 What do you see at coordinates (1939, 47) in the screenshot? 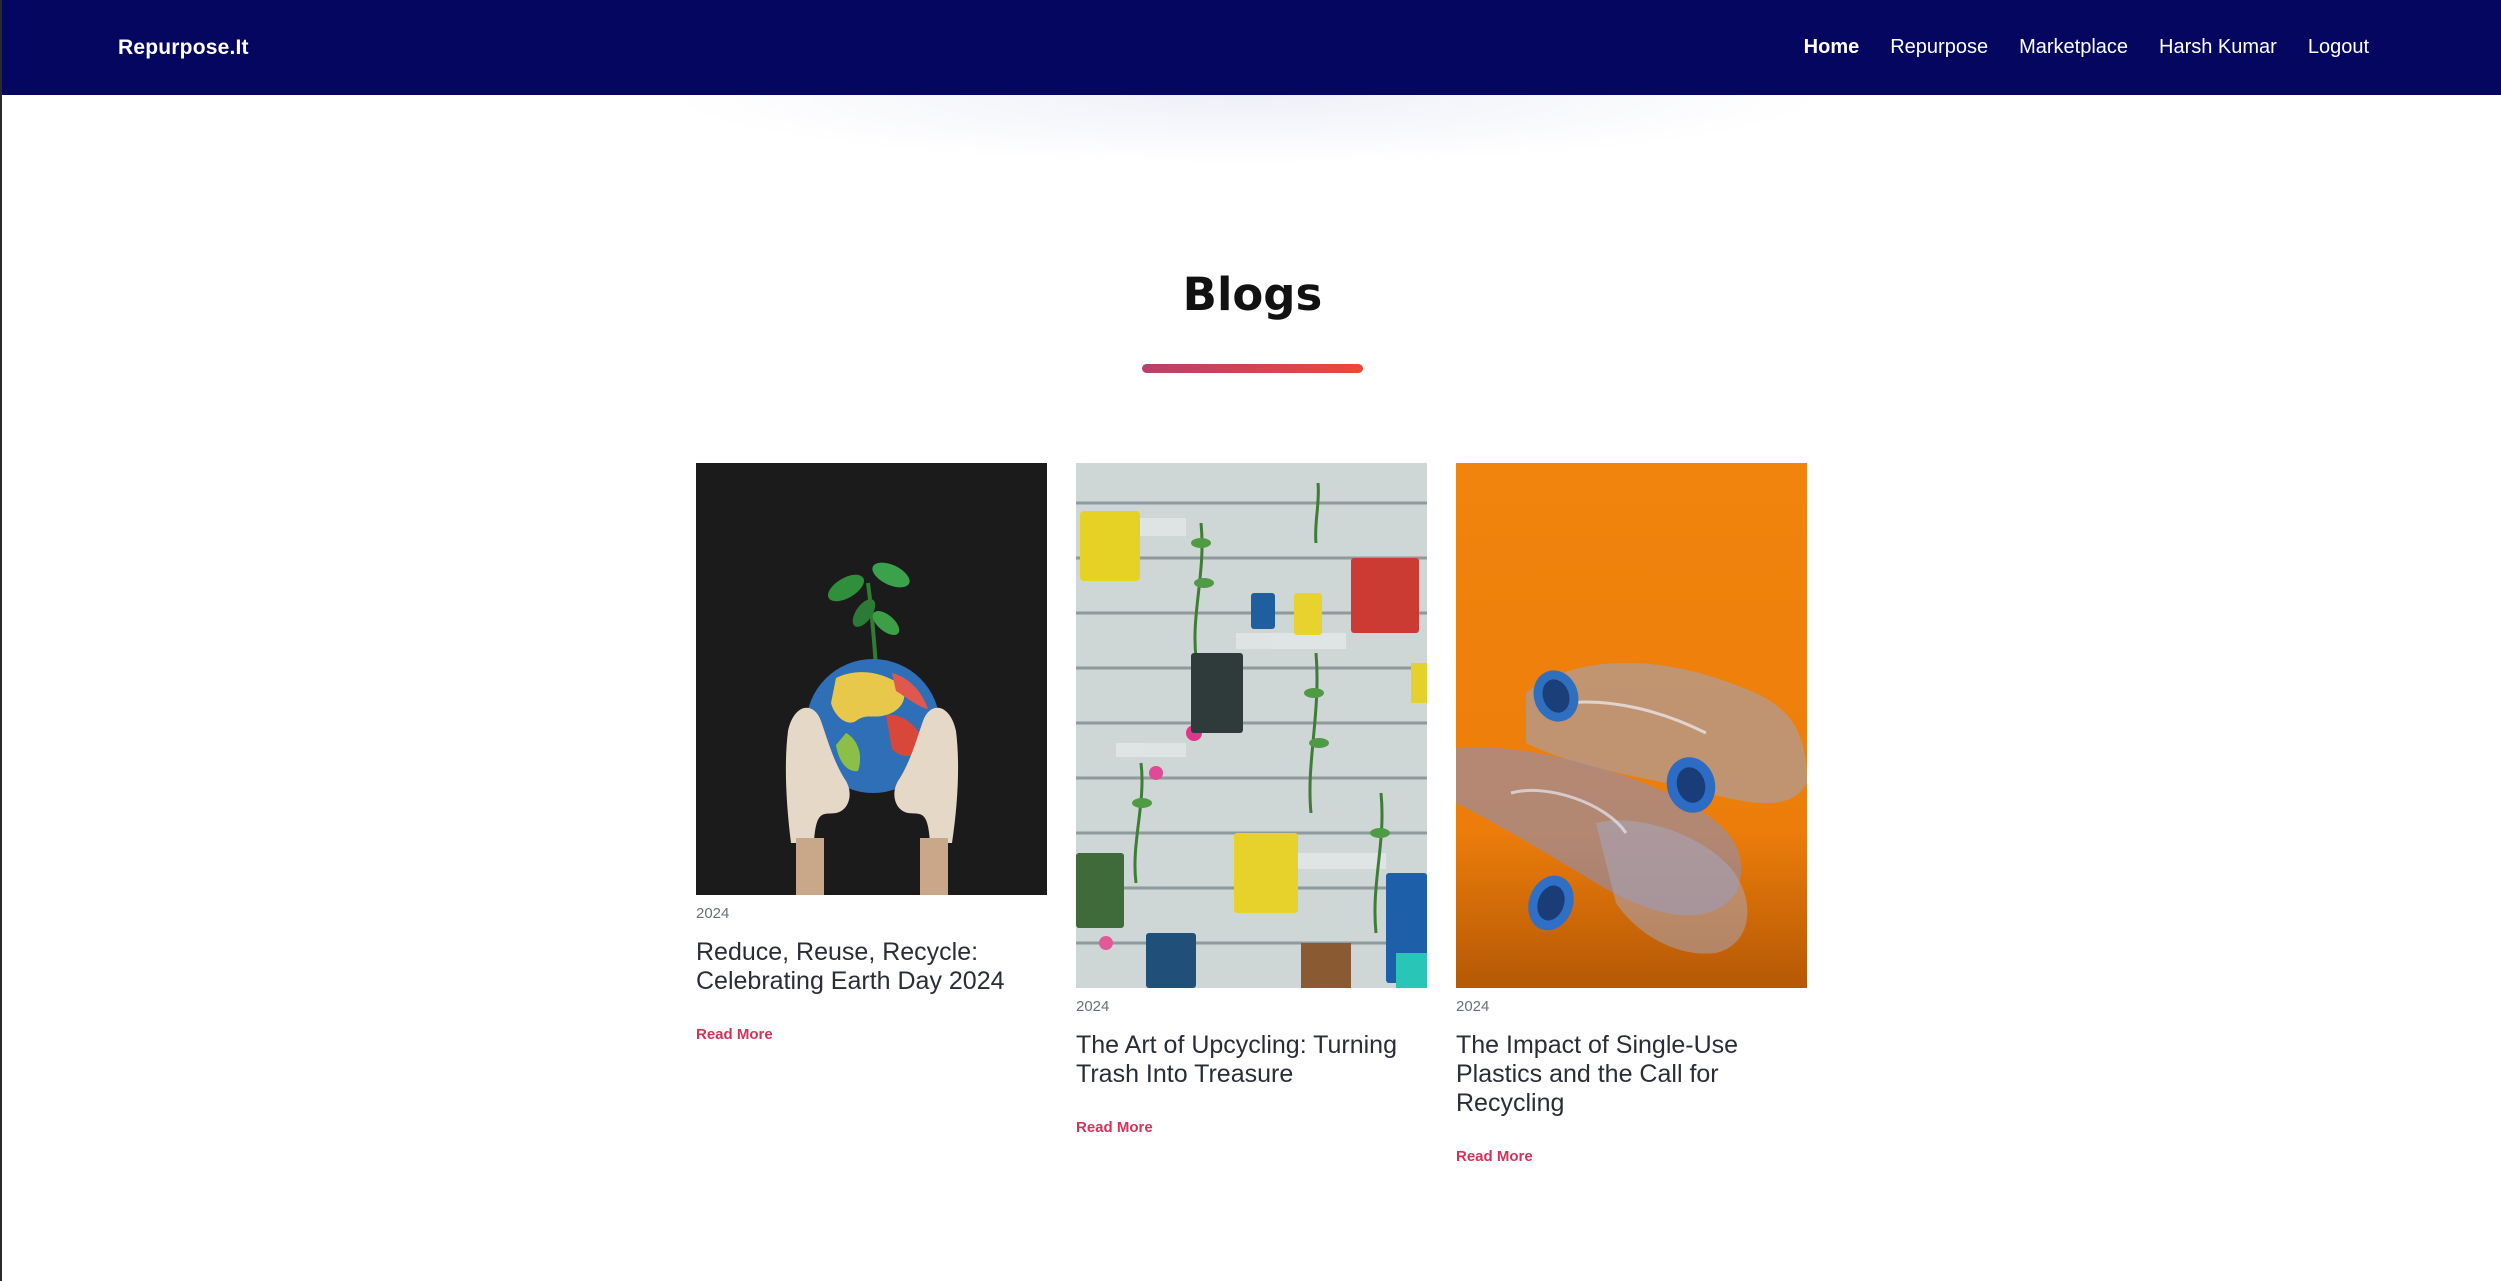
I see `nav-repurpose: Repurpose` at bounding box center [1939, 47].